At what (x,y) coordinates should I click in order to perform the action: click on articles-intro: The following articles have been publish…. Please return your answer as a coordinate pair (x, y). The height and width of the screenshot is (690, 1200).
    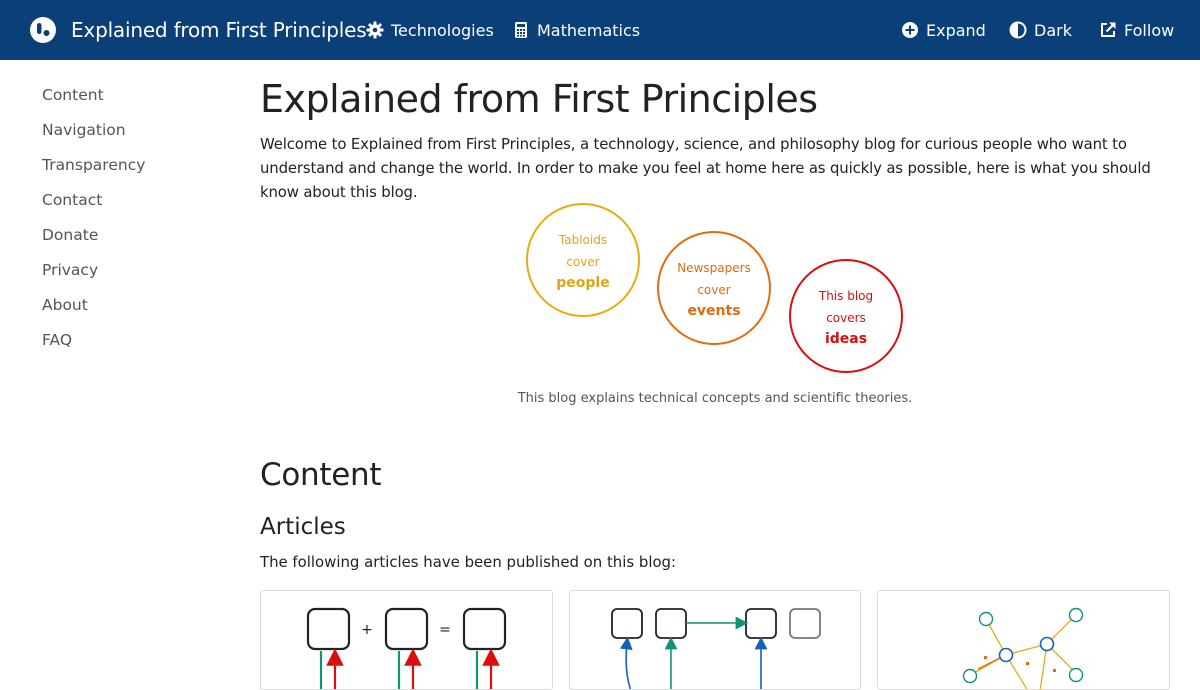
    Looking at the image, I should click on (468, 562).